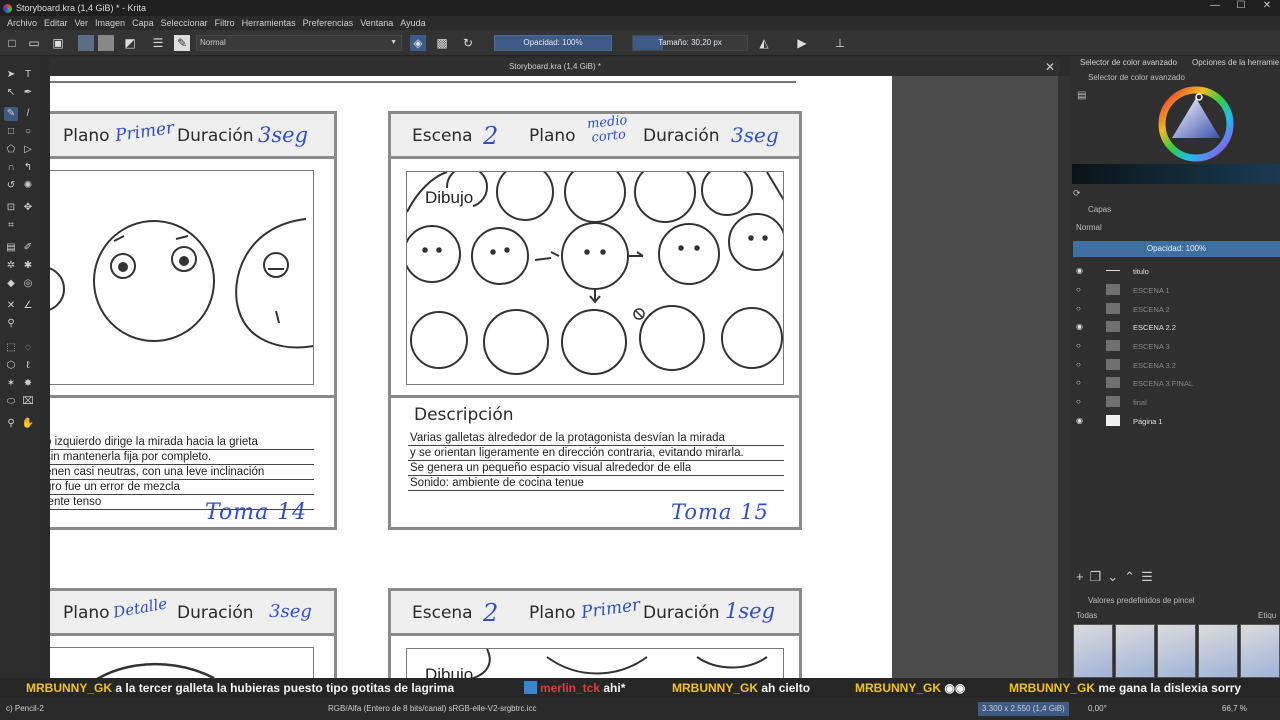 The height and width of the screenshot is (720, 1280). What do you see at coordinates (1176, 421) in the screenshot?
I see `layer-row: ◉ Página 1` at bounding box center [1176, 421].